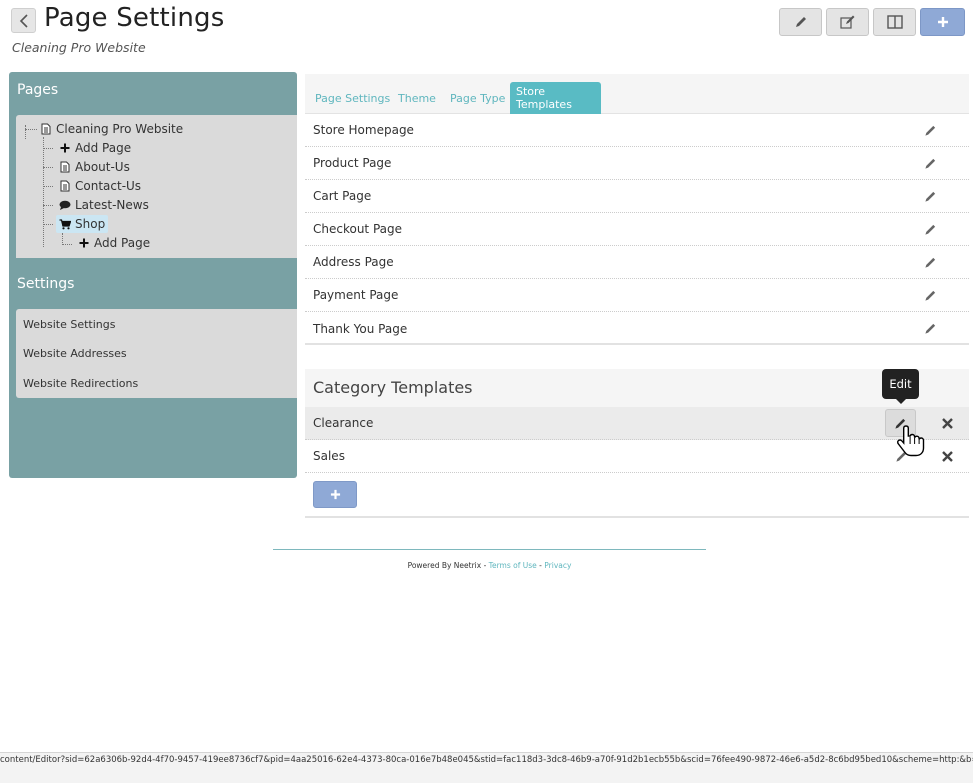 The height and width of the screenshot is (783, 973). Describe the element at coordinates (637, 388) in the screenshot. I see `category-templates-header: Category Templates` at that location.